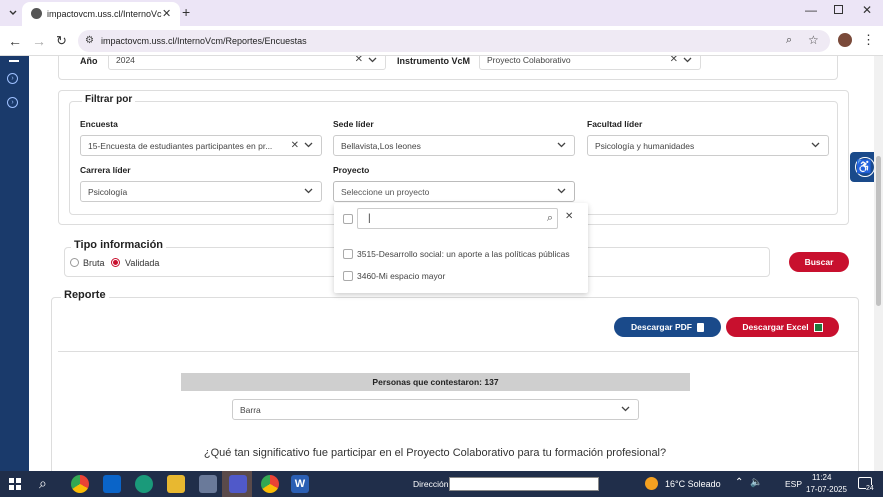  I want to click on speaker-icon: 🔈, so click(756, 482).